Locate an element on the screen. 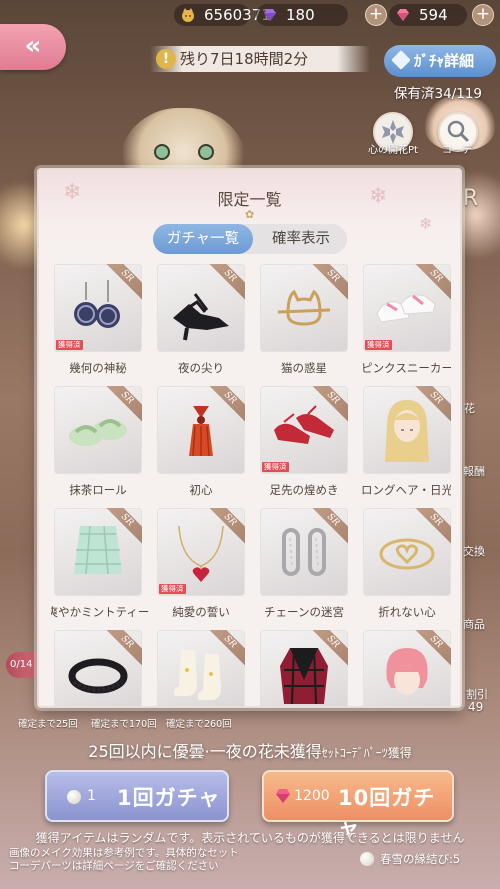 This screenshot has height=889, width=500. owned-count: 保有済34/119 is located at coordinates (438, 94).